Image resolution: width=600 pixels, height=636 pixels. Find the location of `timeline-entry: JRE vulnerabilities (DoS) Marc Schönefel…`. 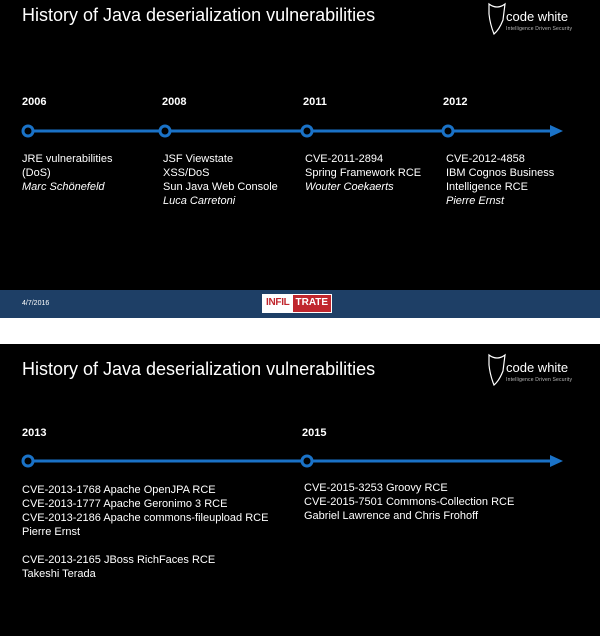

timeline-entry: JRE vulnerabilities (DoS) Marc Schönefel… is located at coordinates (67, 173).